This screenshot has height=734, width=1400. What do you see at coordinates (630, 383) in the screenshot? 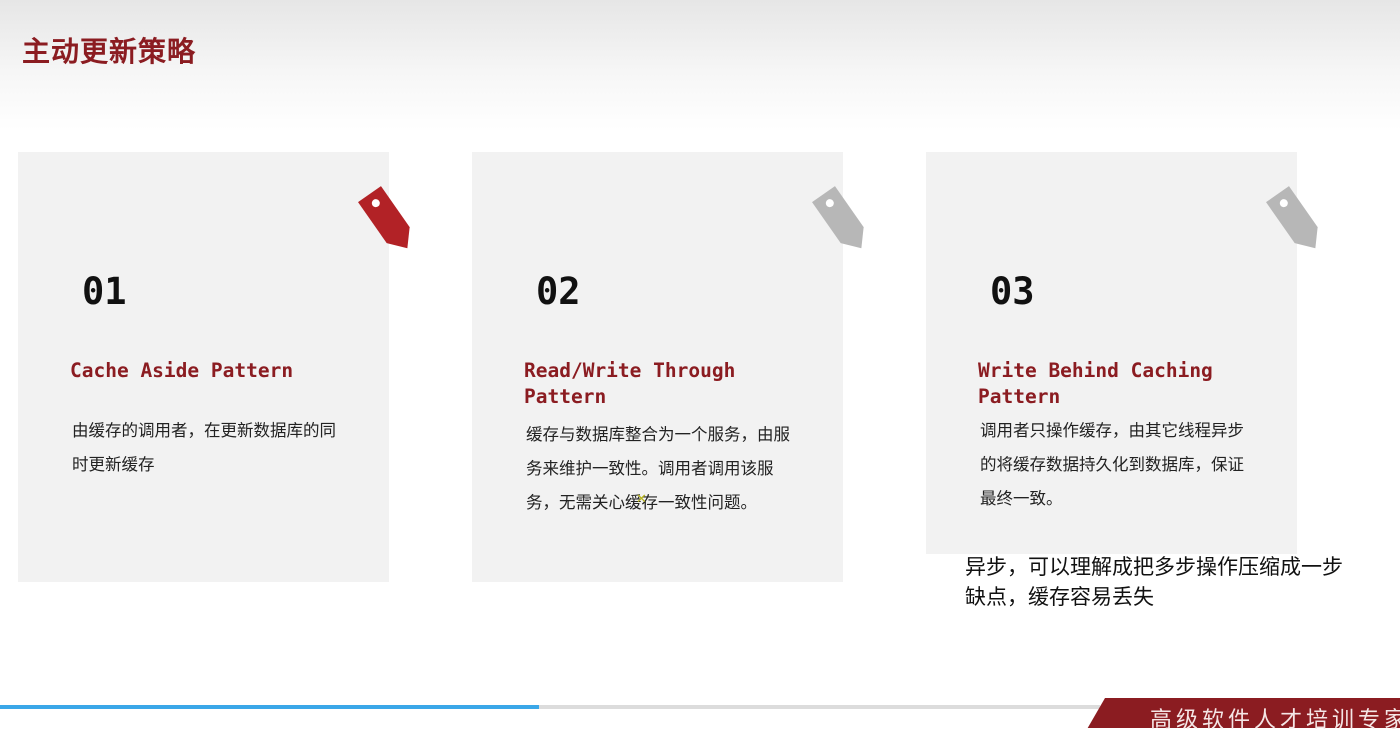
I see `card-title: Read/Write Through Pattern` at bounding box center [630, 383].